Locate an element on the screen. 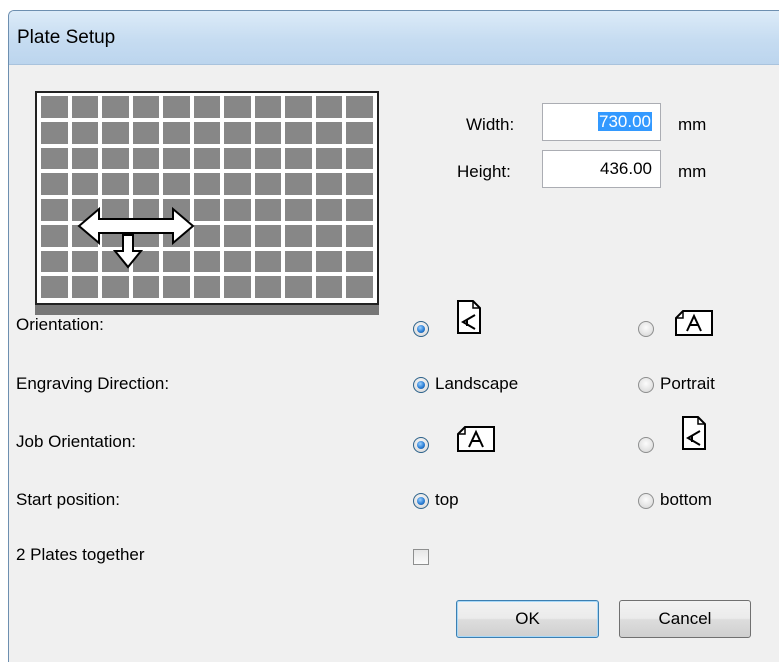 The height and width of the screenshot is (662, 779). plate-preview-shadow is located at coordinates (207, 310).